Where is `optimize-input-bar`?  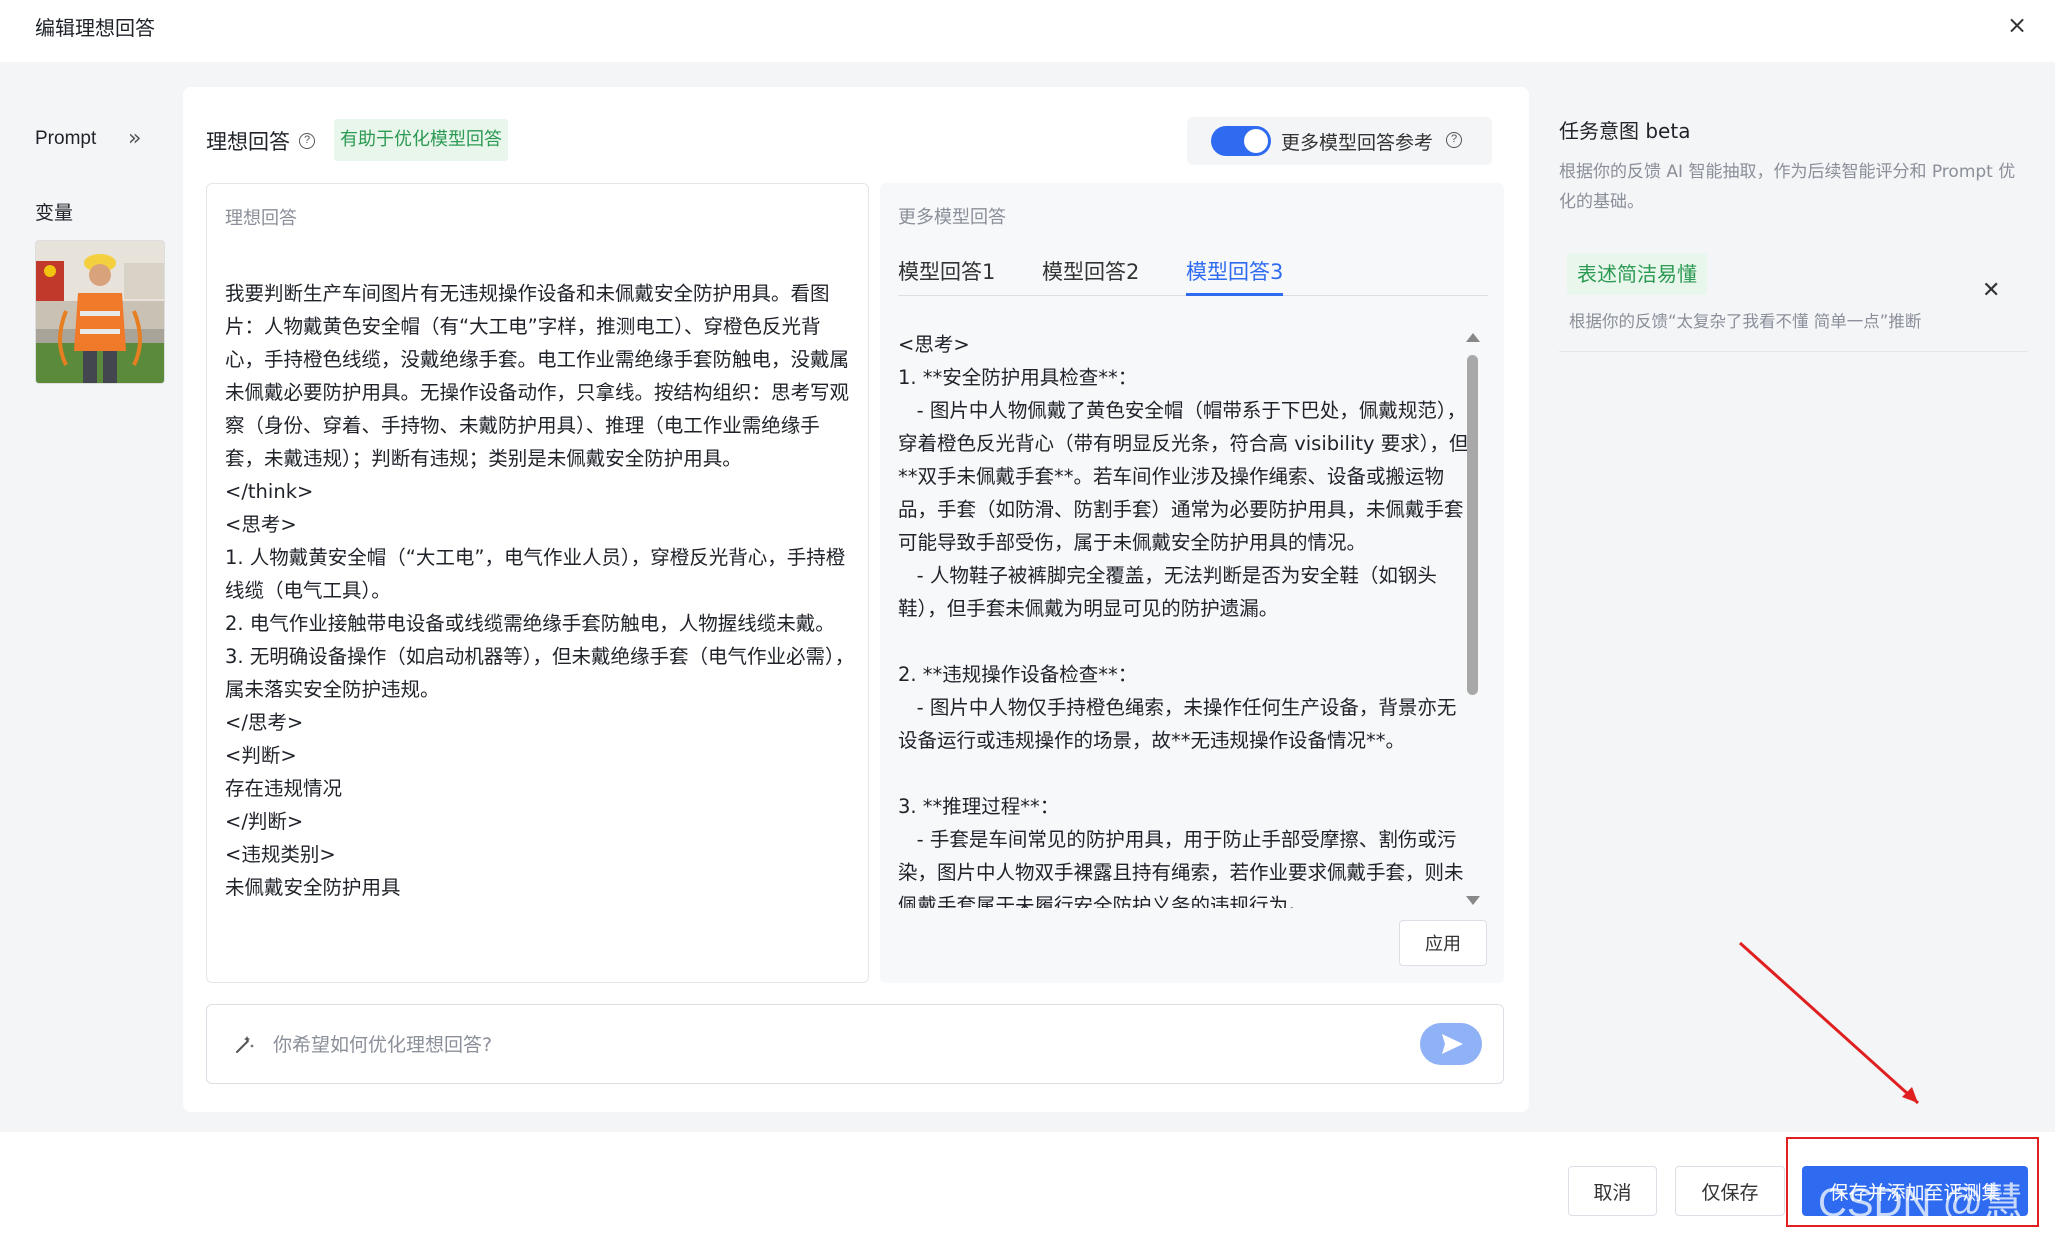 optimize-input-bar is located at coordinates (855, 1044).